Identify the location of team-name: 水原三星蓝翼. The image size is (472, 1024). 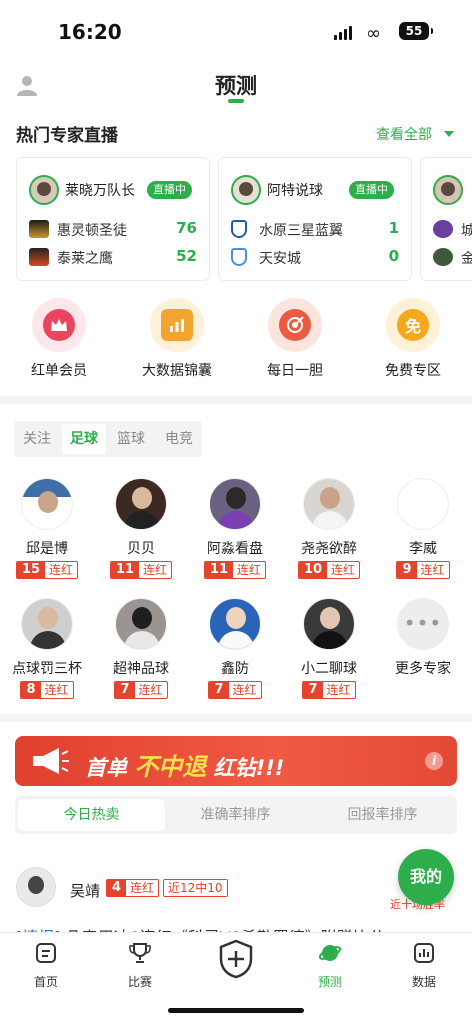
(301, 231).